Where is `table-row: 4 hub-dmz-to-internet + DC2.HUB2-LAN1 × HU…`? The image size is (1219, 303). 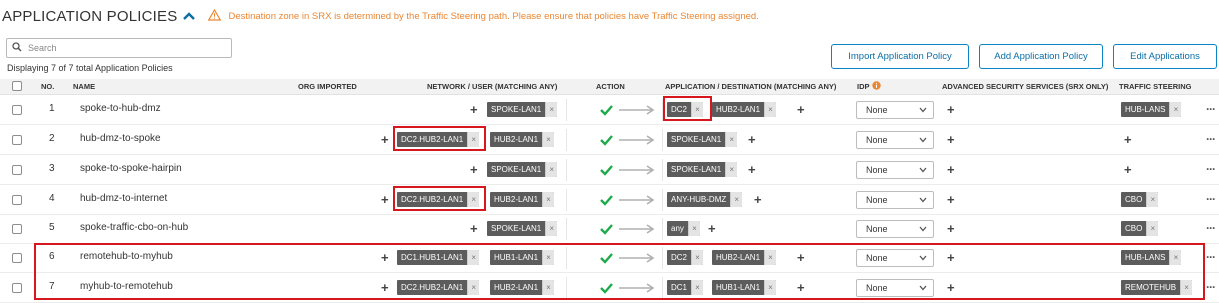 table-row: 4 hub-dmz-to-internet + DC2.HUB2-LAN1 × HU… is located at coordinates (609, 200).